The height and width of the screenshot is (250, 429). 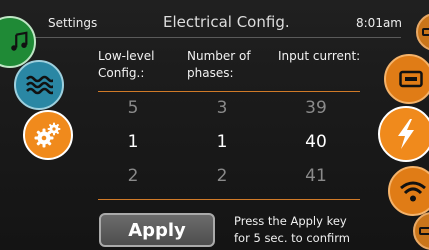 I want to click on settings-label: Settings, so click(x=73, y=23).